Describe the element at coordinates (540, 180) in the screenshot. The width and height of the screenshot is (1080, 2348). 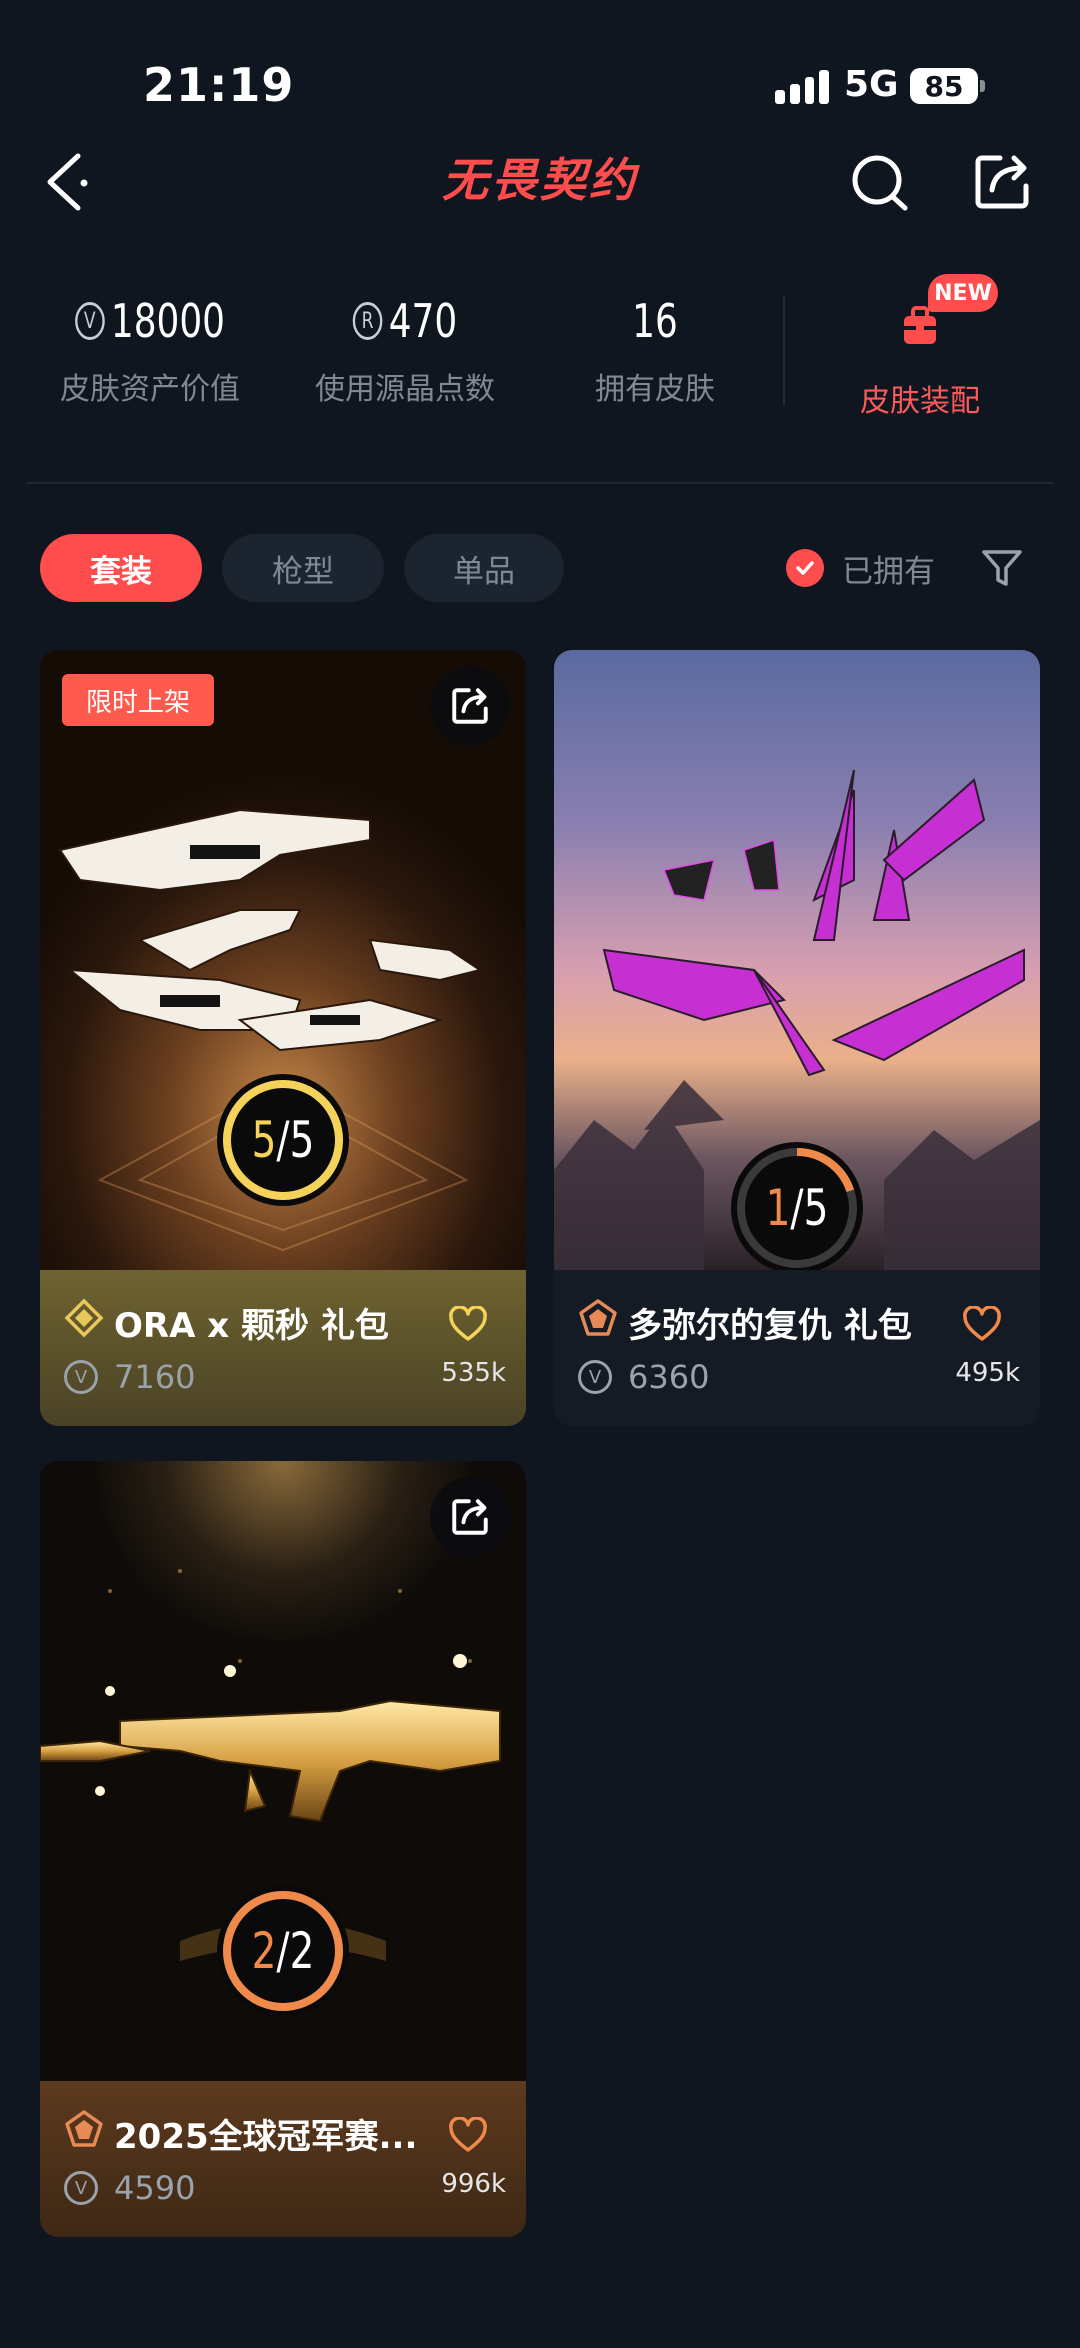
I see `app-logo: 无畏契约` at that location.